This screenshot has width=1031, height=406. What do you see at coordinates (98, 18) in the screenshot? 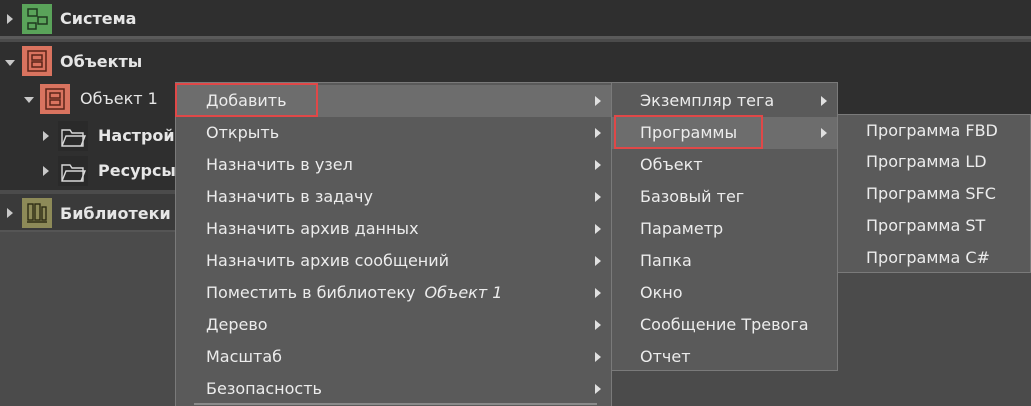
I see `tree-label-sistema: Система` at bounding box center [98, 18].